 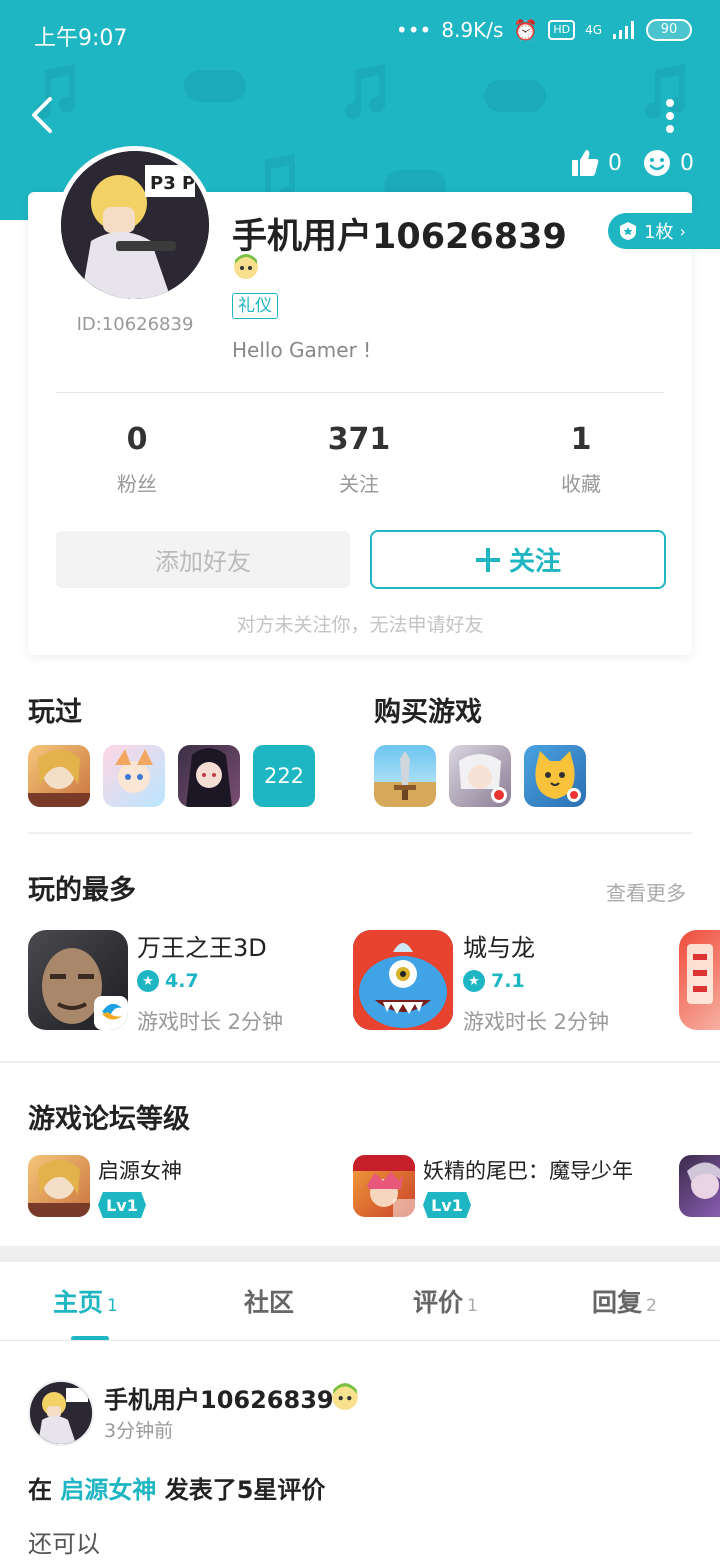 I want to click on dots-icon: •••, so click(x=413, y=30).